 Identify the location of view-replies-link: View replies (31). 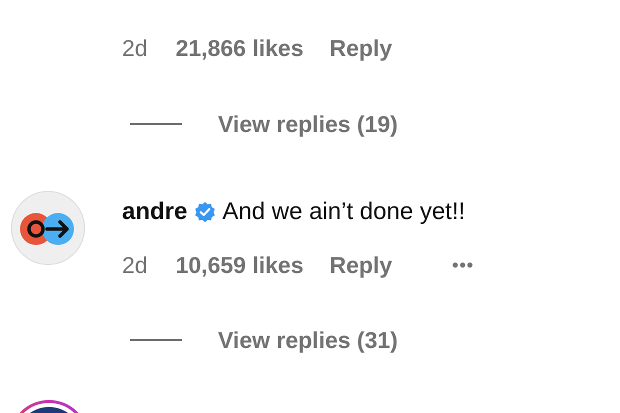
(308, 340).